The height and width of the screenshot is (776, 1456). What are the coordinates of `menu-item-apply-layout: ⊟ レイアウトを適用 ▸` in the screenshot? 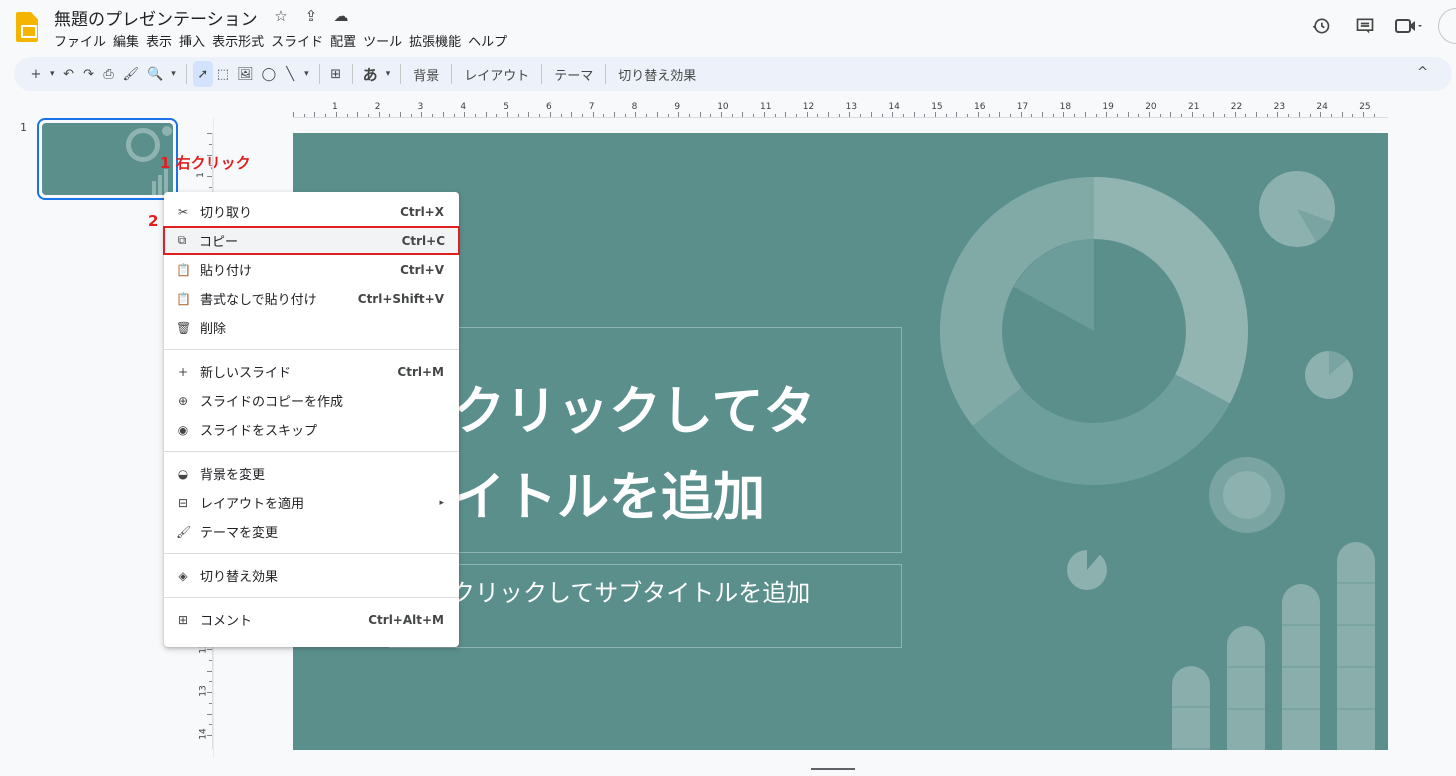 It's located at (311, 502).